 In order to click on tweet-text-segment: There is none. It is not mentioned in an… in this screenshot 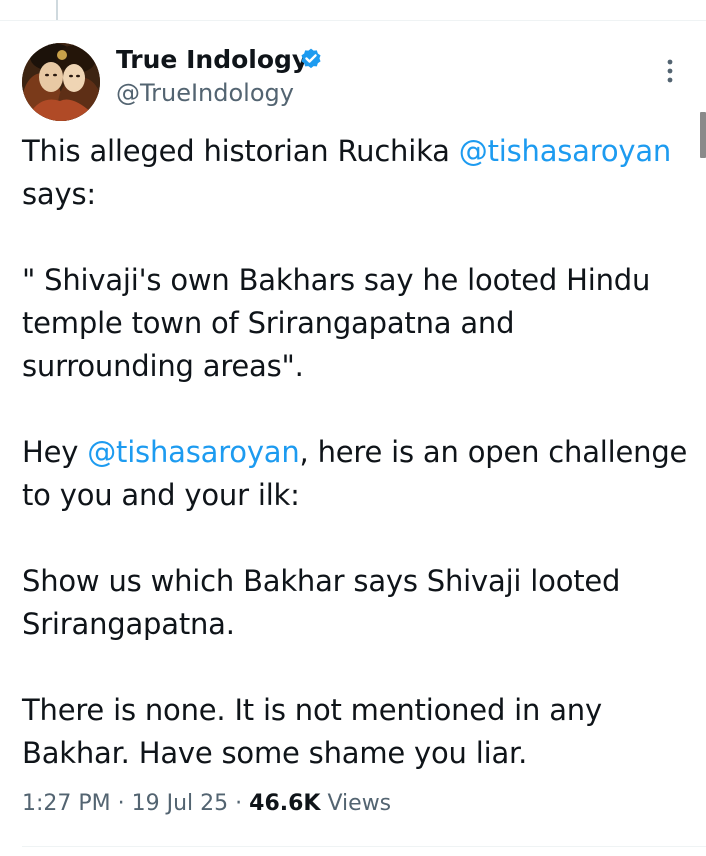, I will do `click(312, 731)`.